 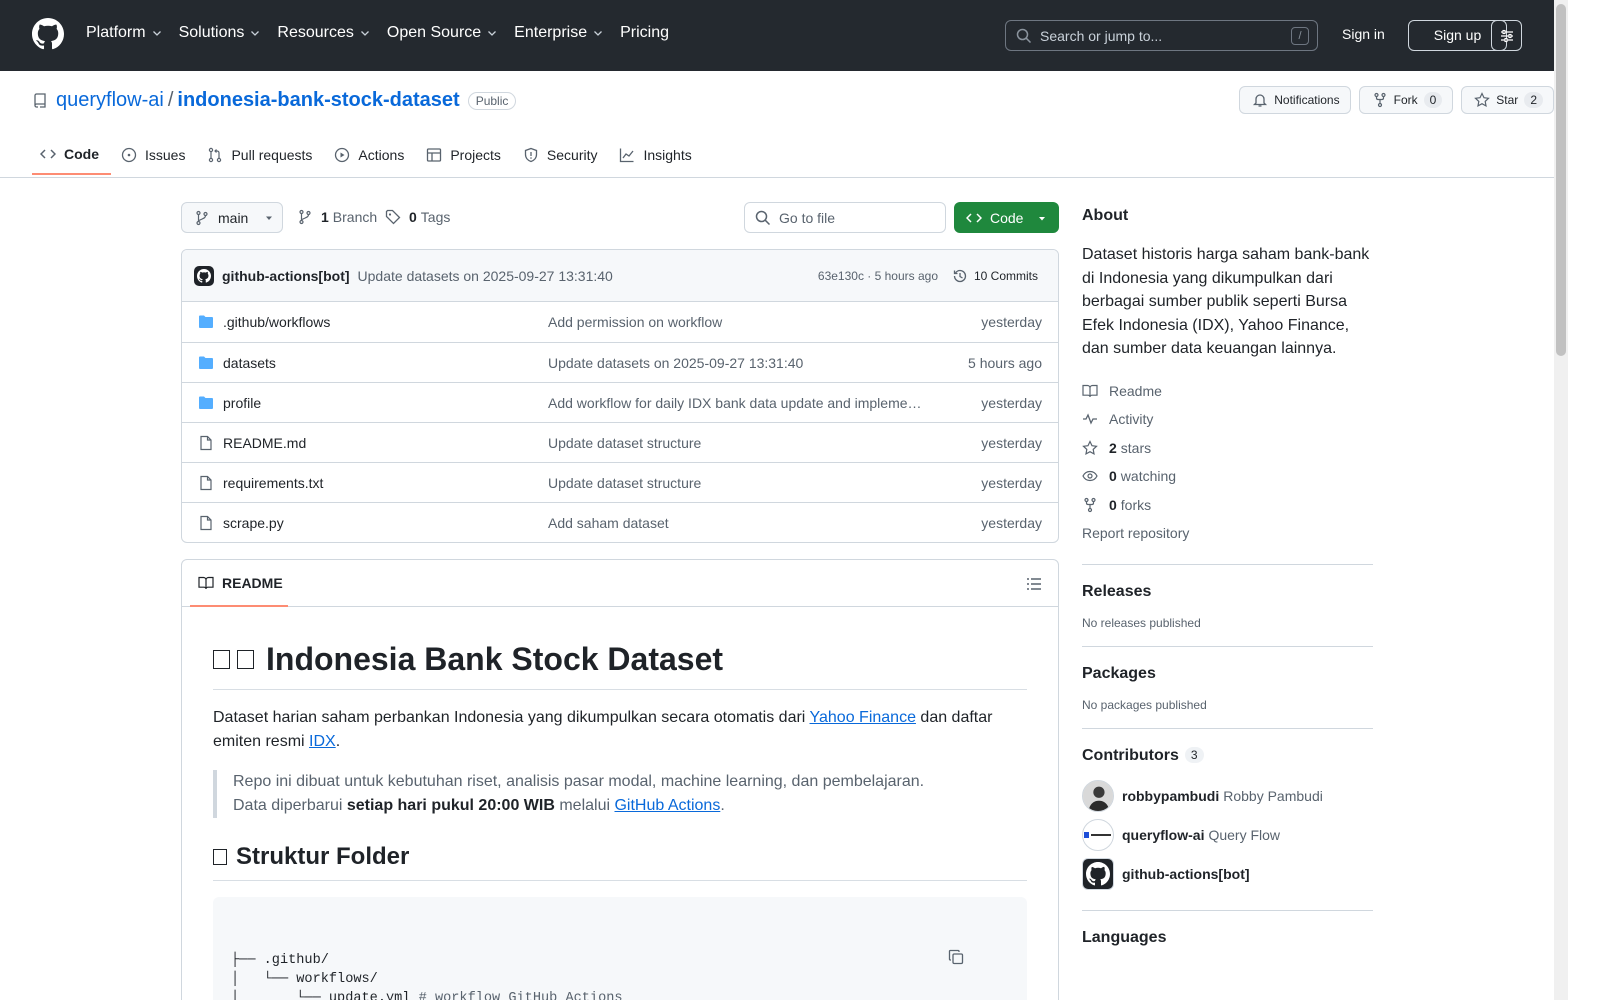 What do you see at coordinates (657, 155) in the screenshot?
I see `tab-insights: Insights` at bounding box center [657, 155].